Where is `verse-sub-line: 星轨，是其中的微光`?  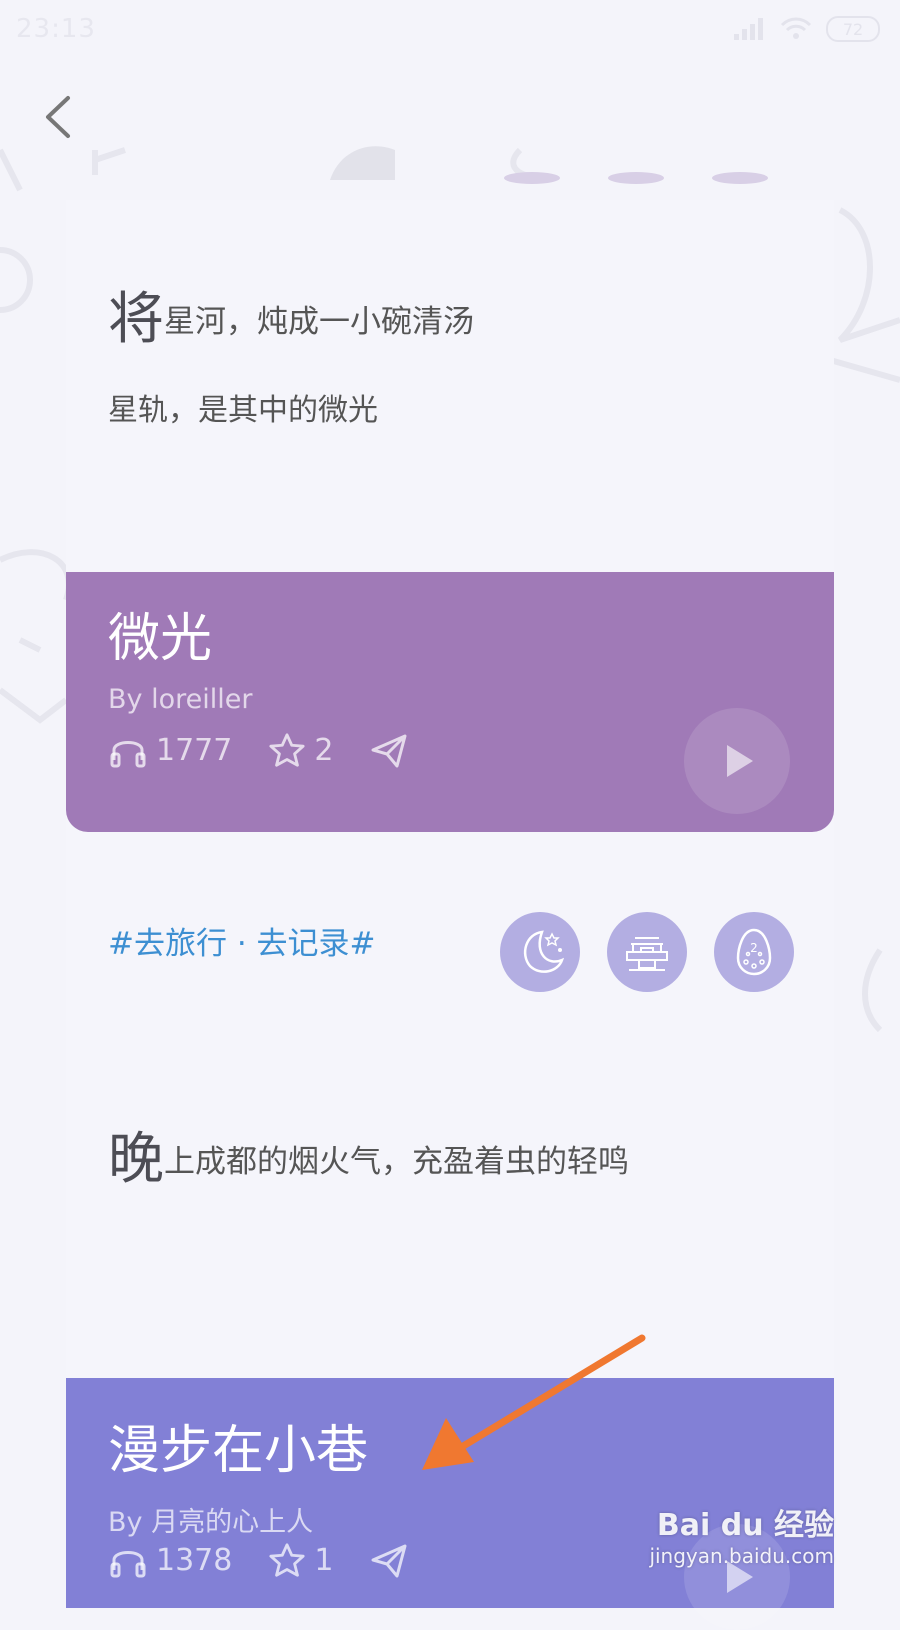
verse-sub-line: 星轨，是其中的微光 is located at coordinates (243, 410).